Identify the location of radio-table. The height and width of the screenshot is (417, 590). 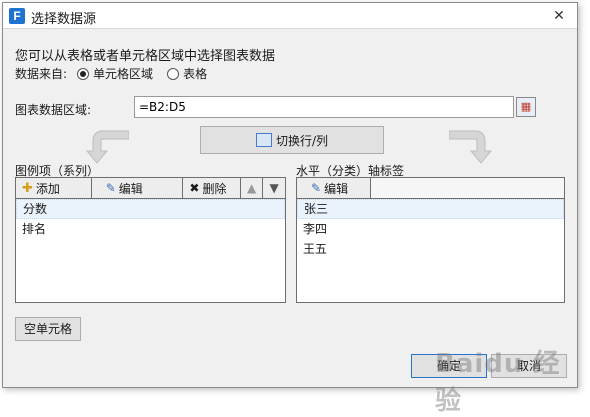
(173, 73).